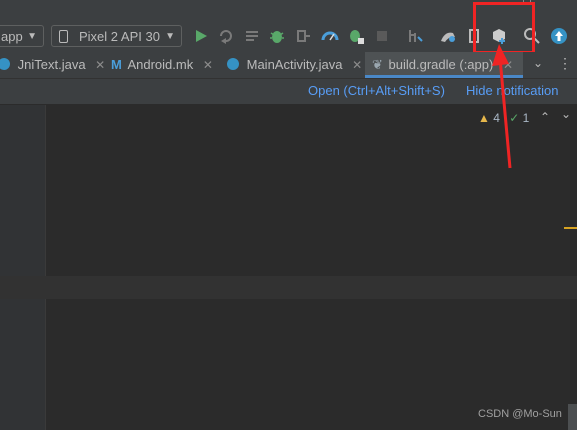 This screenshot has width=577, height=430. I want to click on next-highlight-icon: ⌄, so click(566, 114).